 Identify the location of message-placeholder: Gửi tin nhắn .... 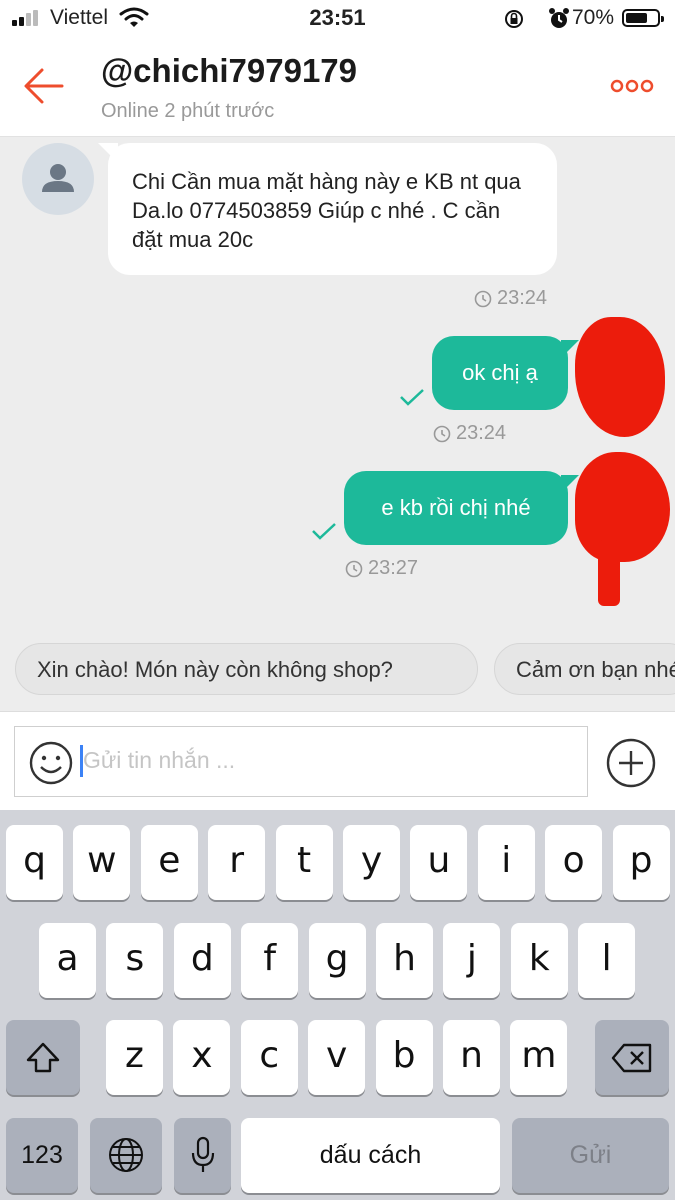
(159, 760).